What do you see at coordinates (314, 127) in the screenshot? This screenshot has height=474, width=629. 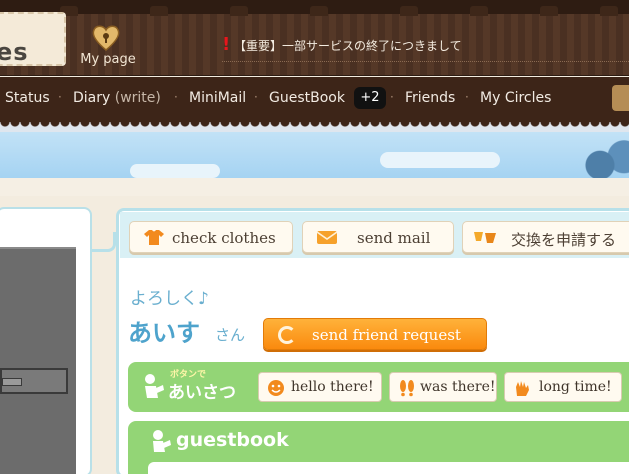 I see `lace-divider` at bounding box center [314, 127].